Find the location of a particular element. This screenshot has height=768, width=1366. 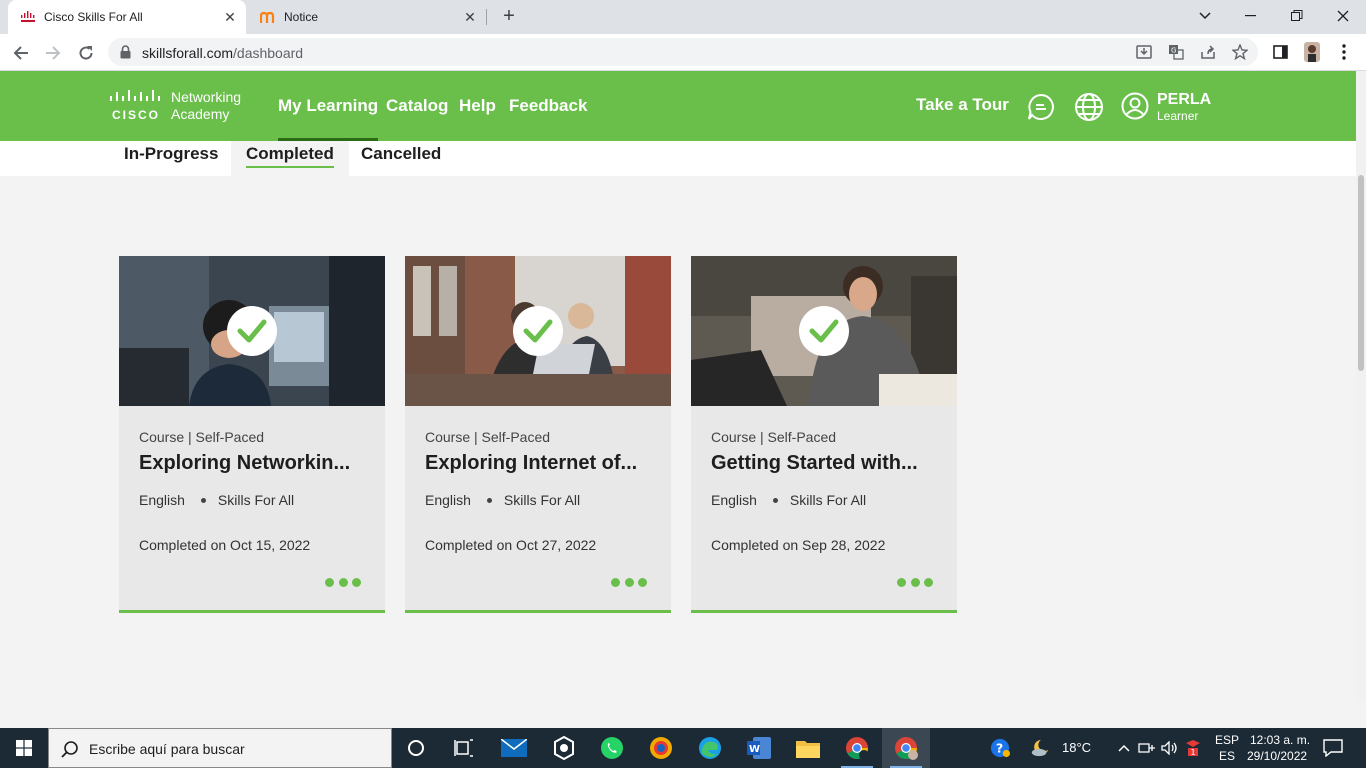

browser-tabstrip: Cisco Skills For All ✕ Notice ✕ + is located at coordinates (683, 17).